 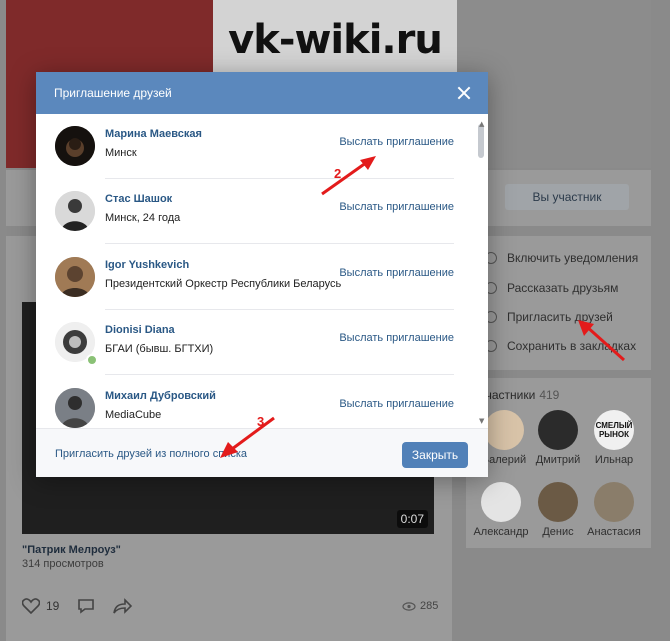 What do you see at coordinates (53, 606) in the screenshot?
I see `like-count: 19` at bounding box center [53, 606].